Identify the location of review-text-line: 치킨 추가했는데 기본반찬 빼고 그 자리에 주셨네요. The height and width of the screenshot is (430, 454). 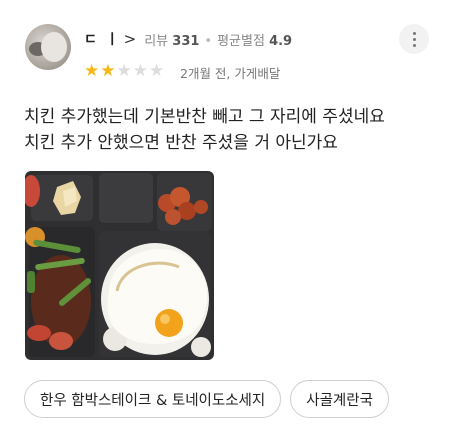
(204, 117).